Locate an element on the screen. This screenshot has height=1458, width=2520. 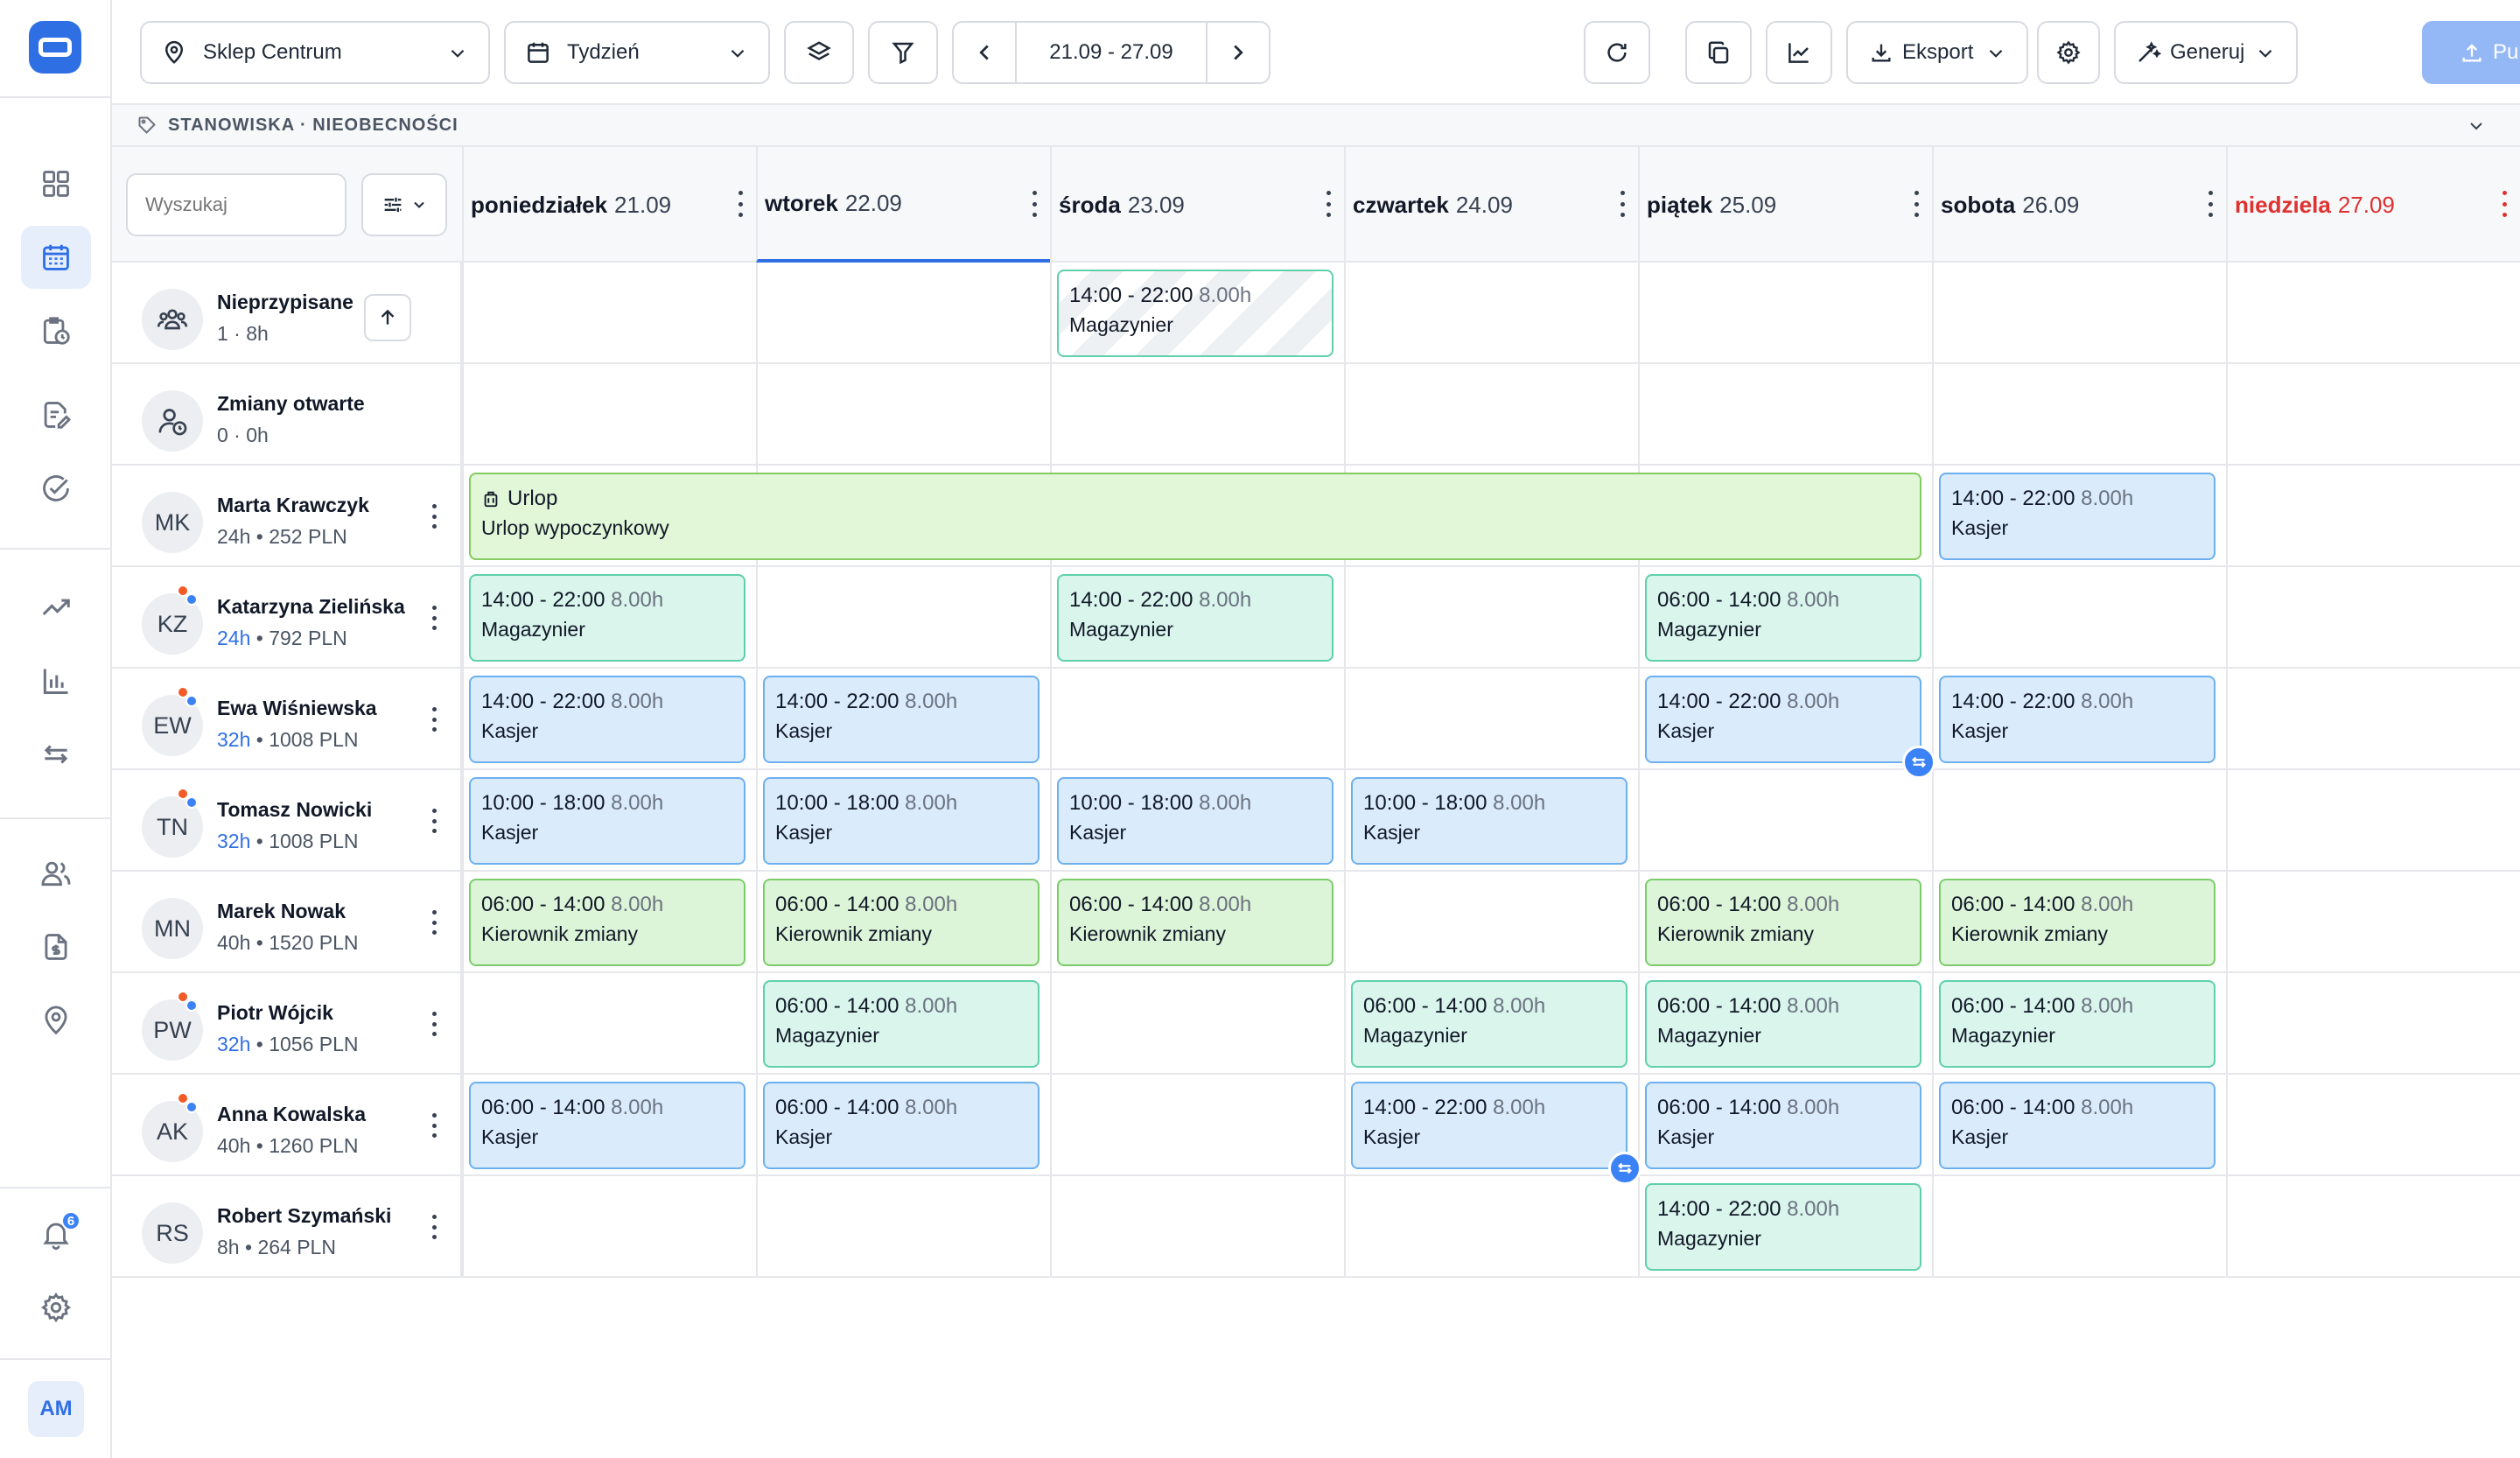
day-header-thursday: czwartek 24.09 is located at coordinates (1491, 205).